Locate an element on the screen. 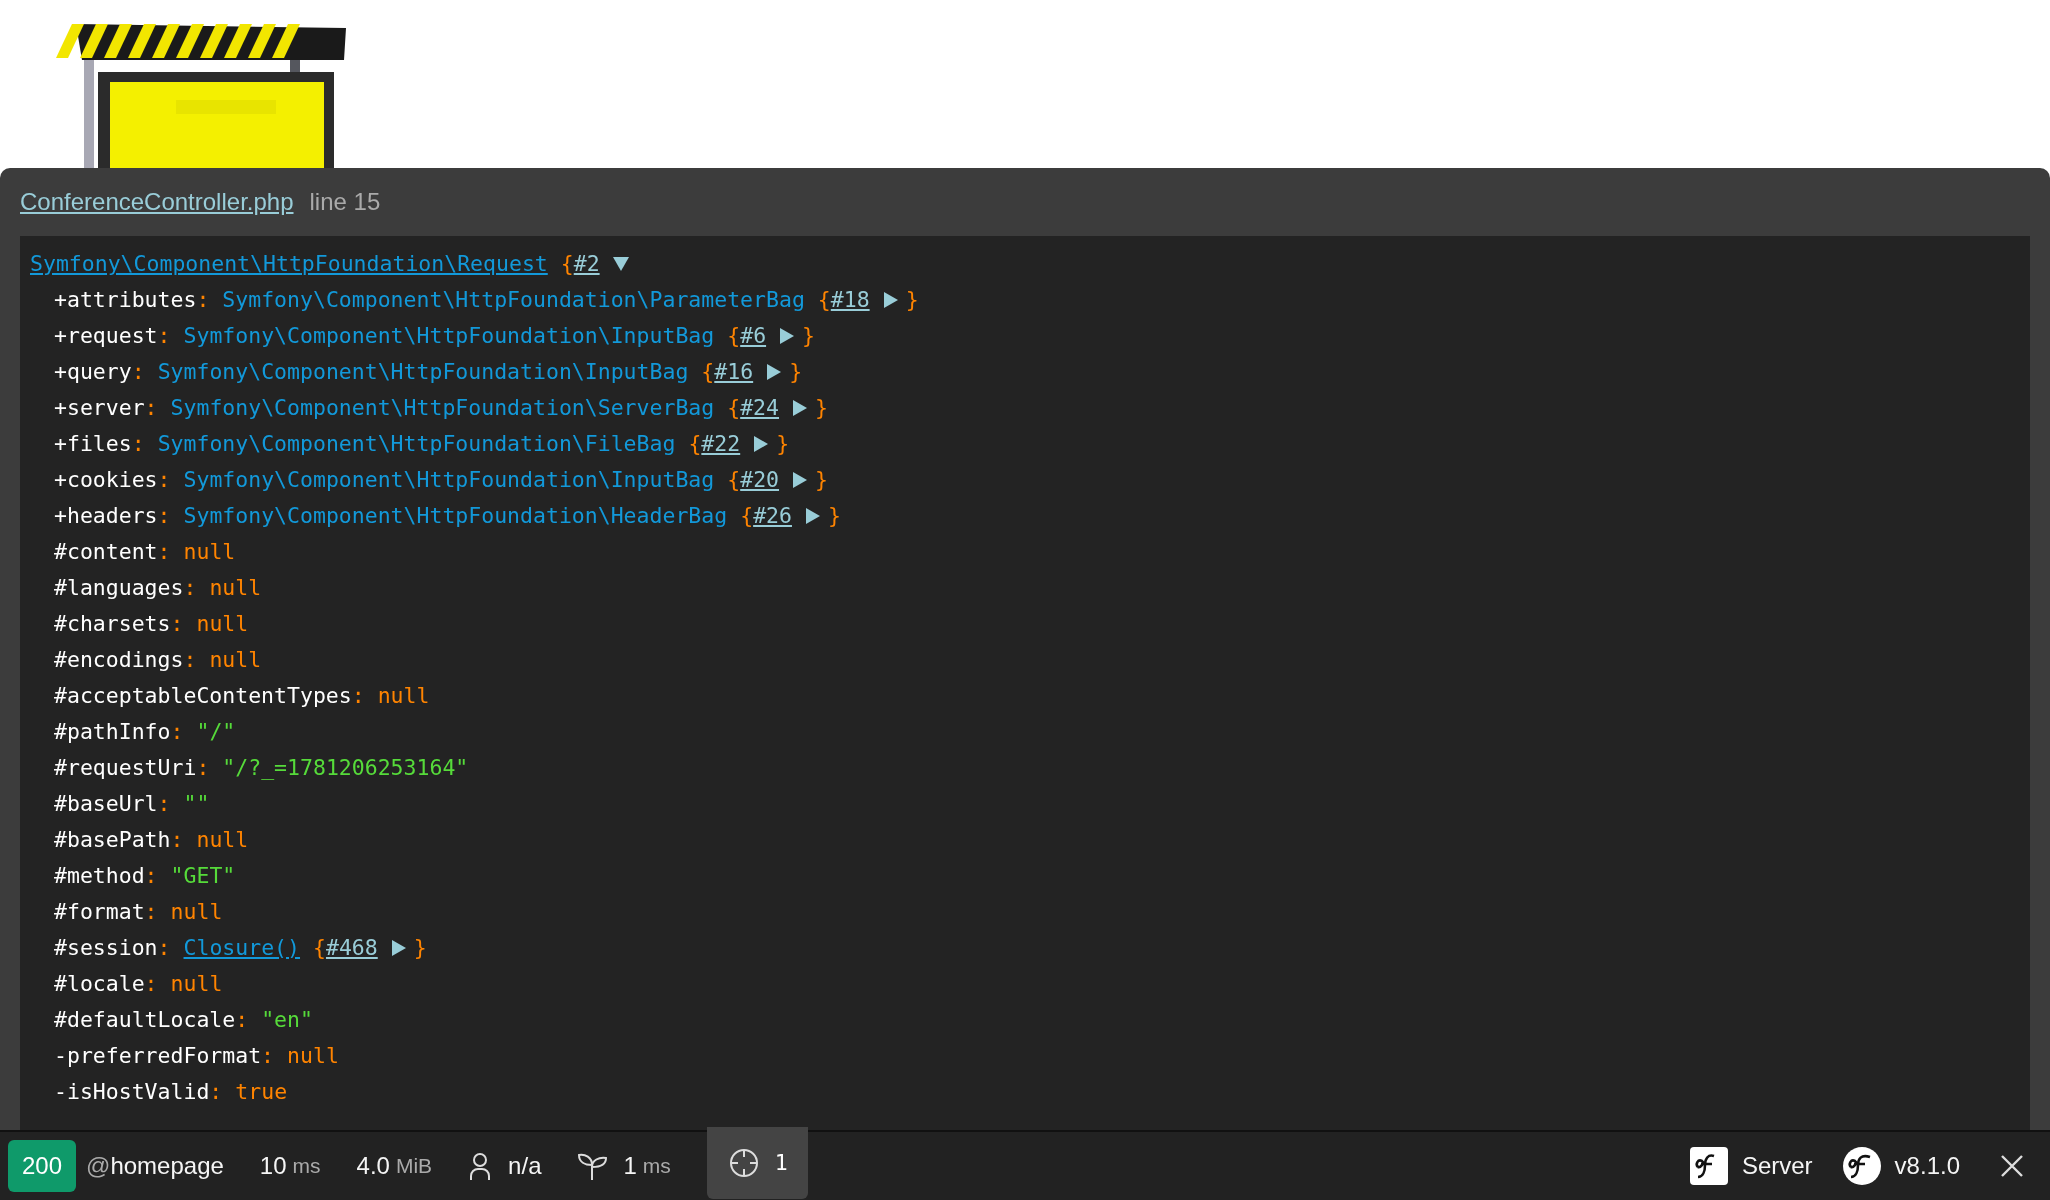 The width and height of the screenshot is (2050, 1200). crosshair-icon is located at coordinates (743, 1163).